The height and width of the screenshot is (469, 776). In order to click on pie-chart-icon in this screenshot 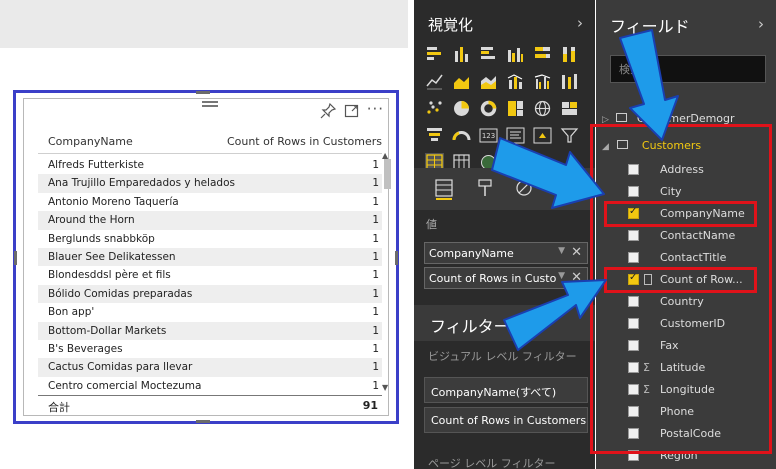, I will do `click(461, 108)`.